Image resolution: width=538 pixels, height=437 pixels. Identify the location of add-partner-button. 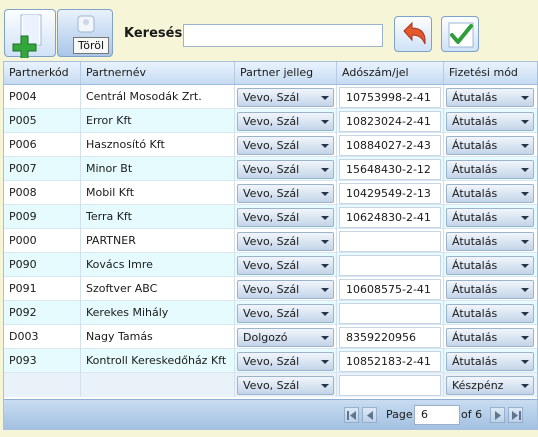
(30, 34).